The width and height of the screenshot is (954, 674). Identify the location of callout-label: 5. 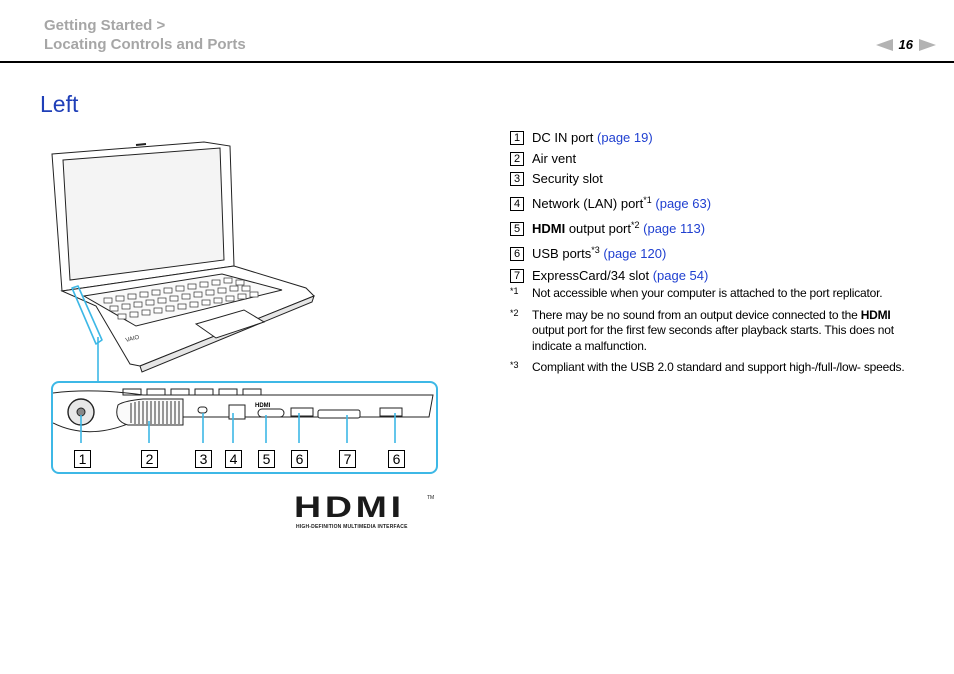
(266, 459).